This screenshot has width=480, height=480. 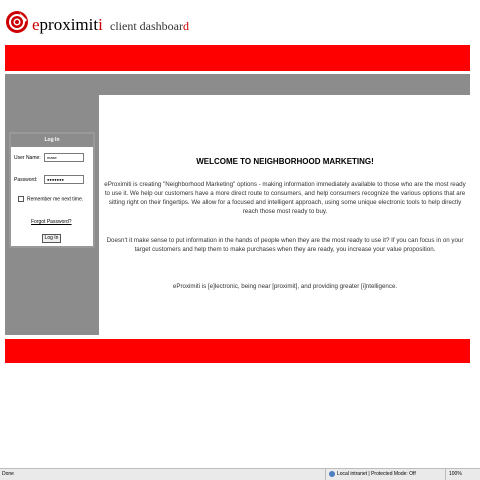 I want to click on password-label: Password:, so click(x=26, y=180).